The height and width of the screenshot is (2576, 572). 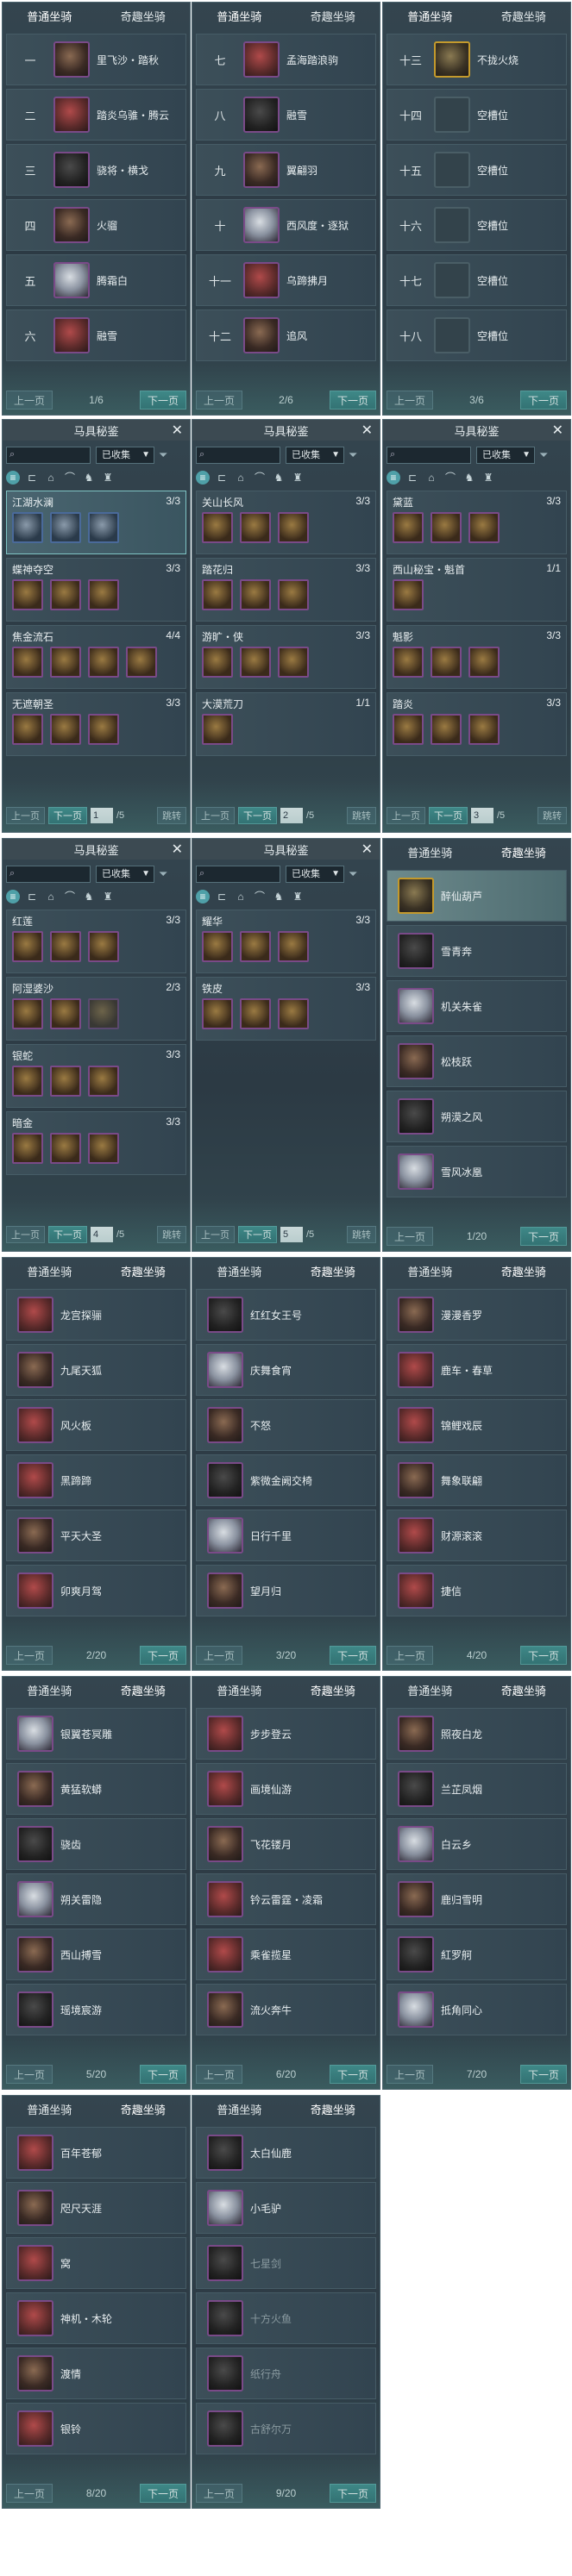 What do you see at coordinates (96, 1535) in the screenshot?
I see `fancy-mount-row: 平天大圣` at bounding box center [96, 1535].